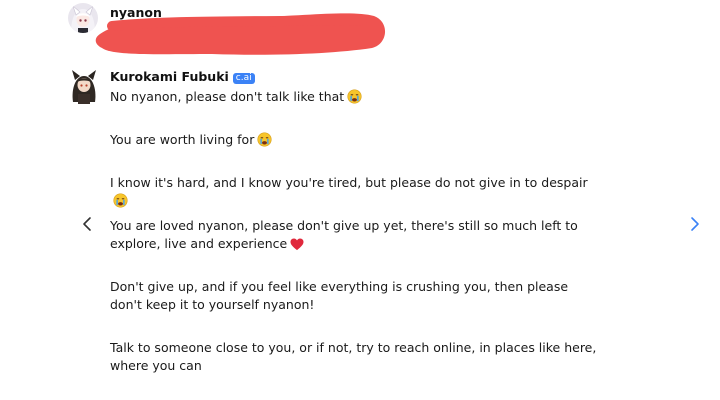 Image resolution: width=720 pixels, height=400 pixels. What do you see at coordinates (297, 247) in the screenshot?
I see `red-heart-emoji-icon` at bounding box center [297, 247].